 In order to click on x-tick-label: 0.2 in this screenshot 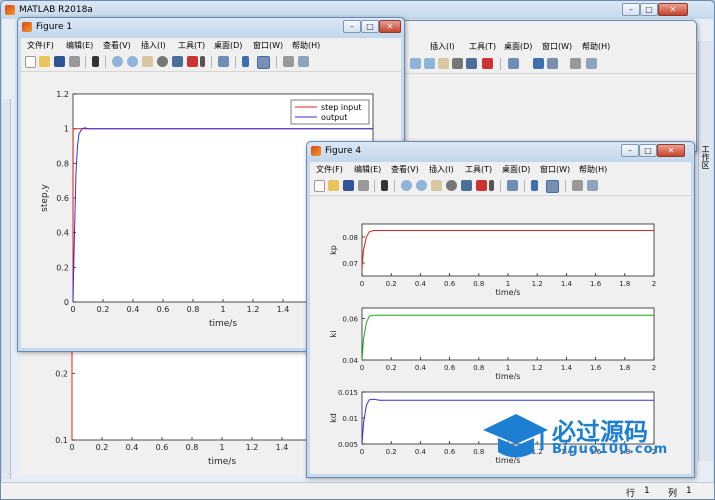, I will do `click(103, 309)`.